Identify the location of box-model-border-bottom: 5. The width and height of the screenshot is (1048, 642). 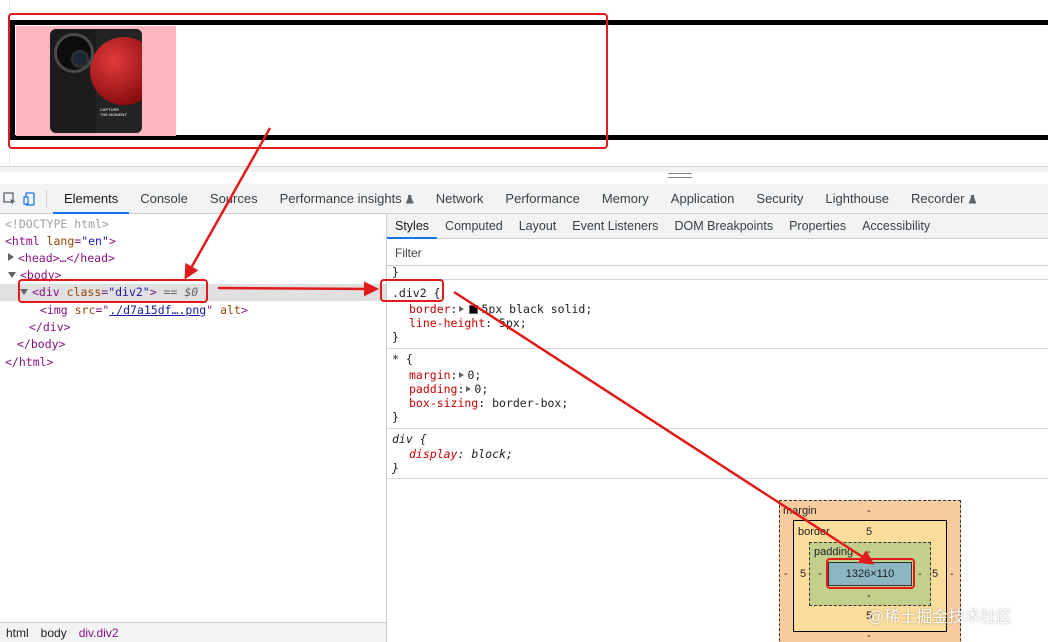
(869, 616).